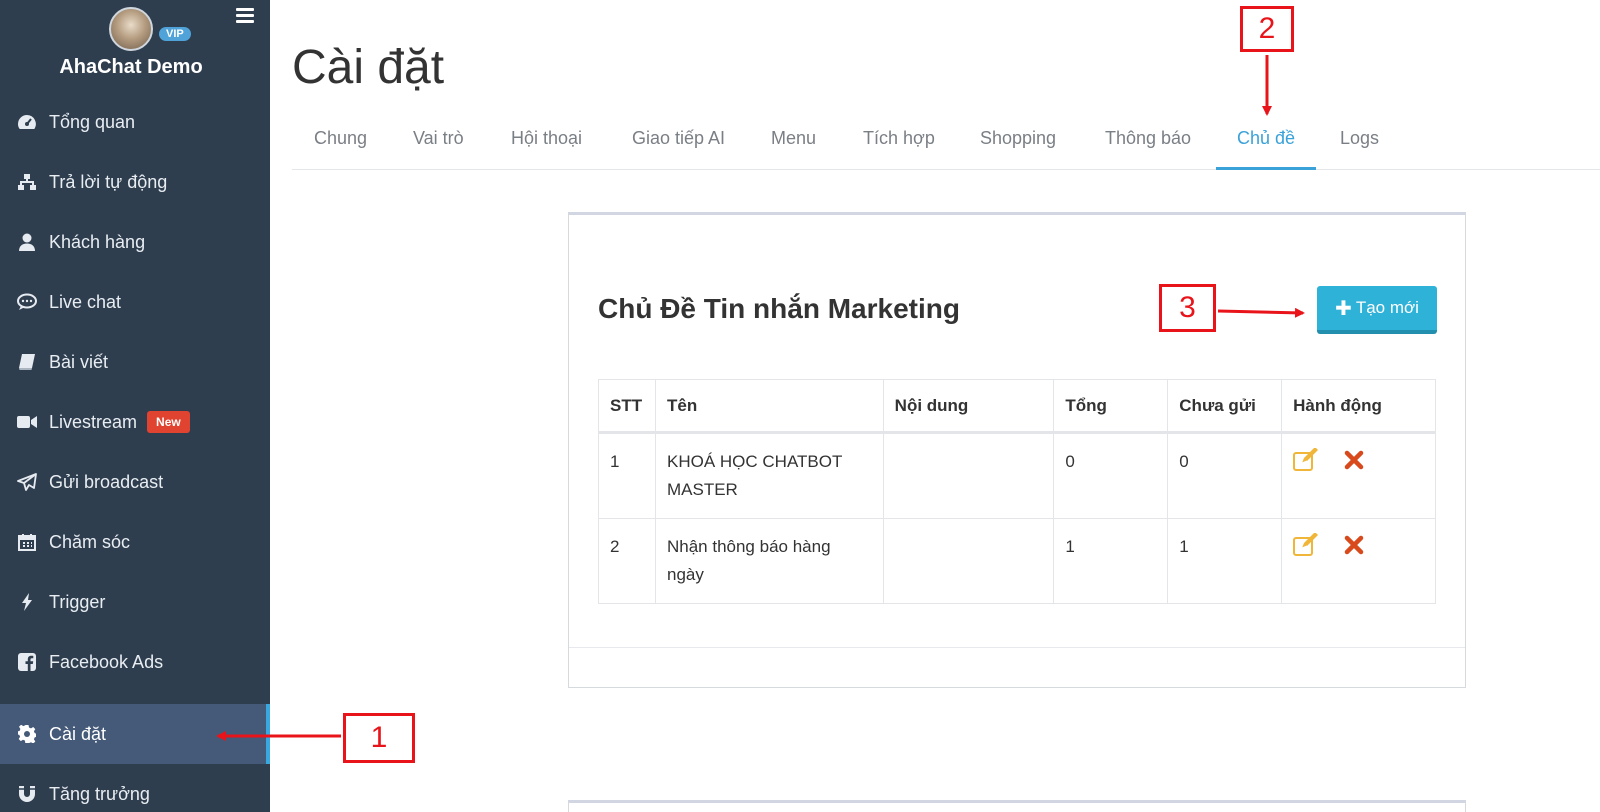  What do you see at coordinates (93, 421) in the screenshot?
I see `sidebar-item-label: Livestream` at bounding box center [93, 421].